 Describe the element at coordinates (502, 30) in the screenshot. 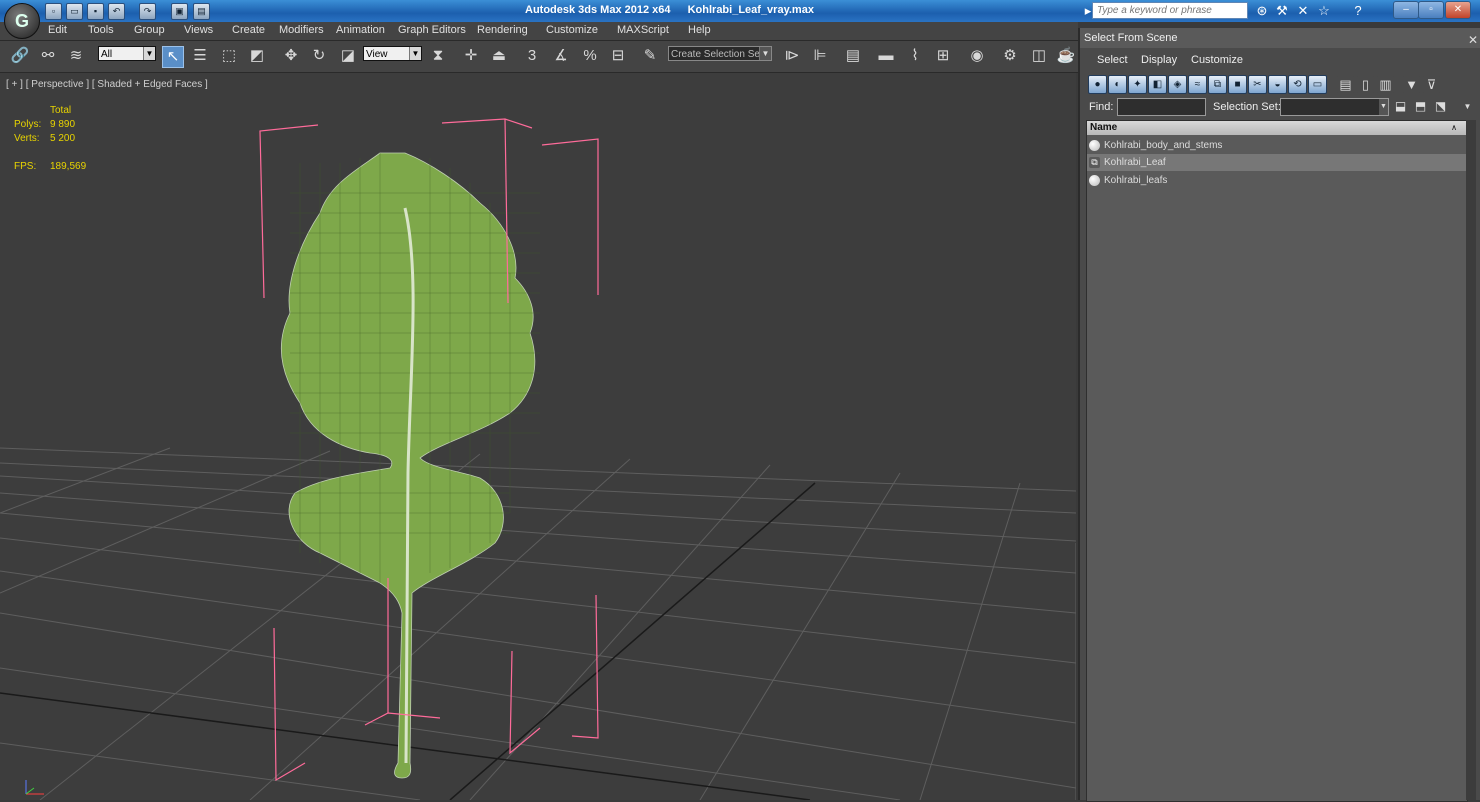

I see `menu-rendering: Rendering` at that location.